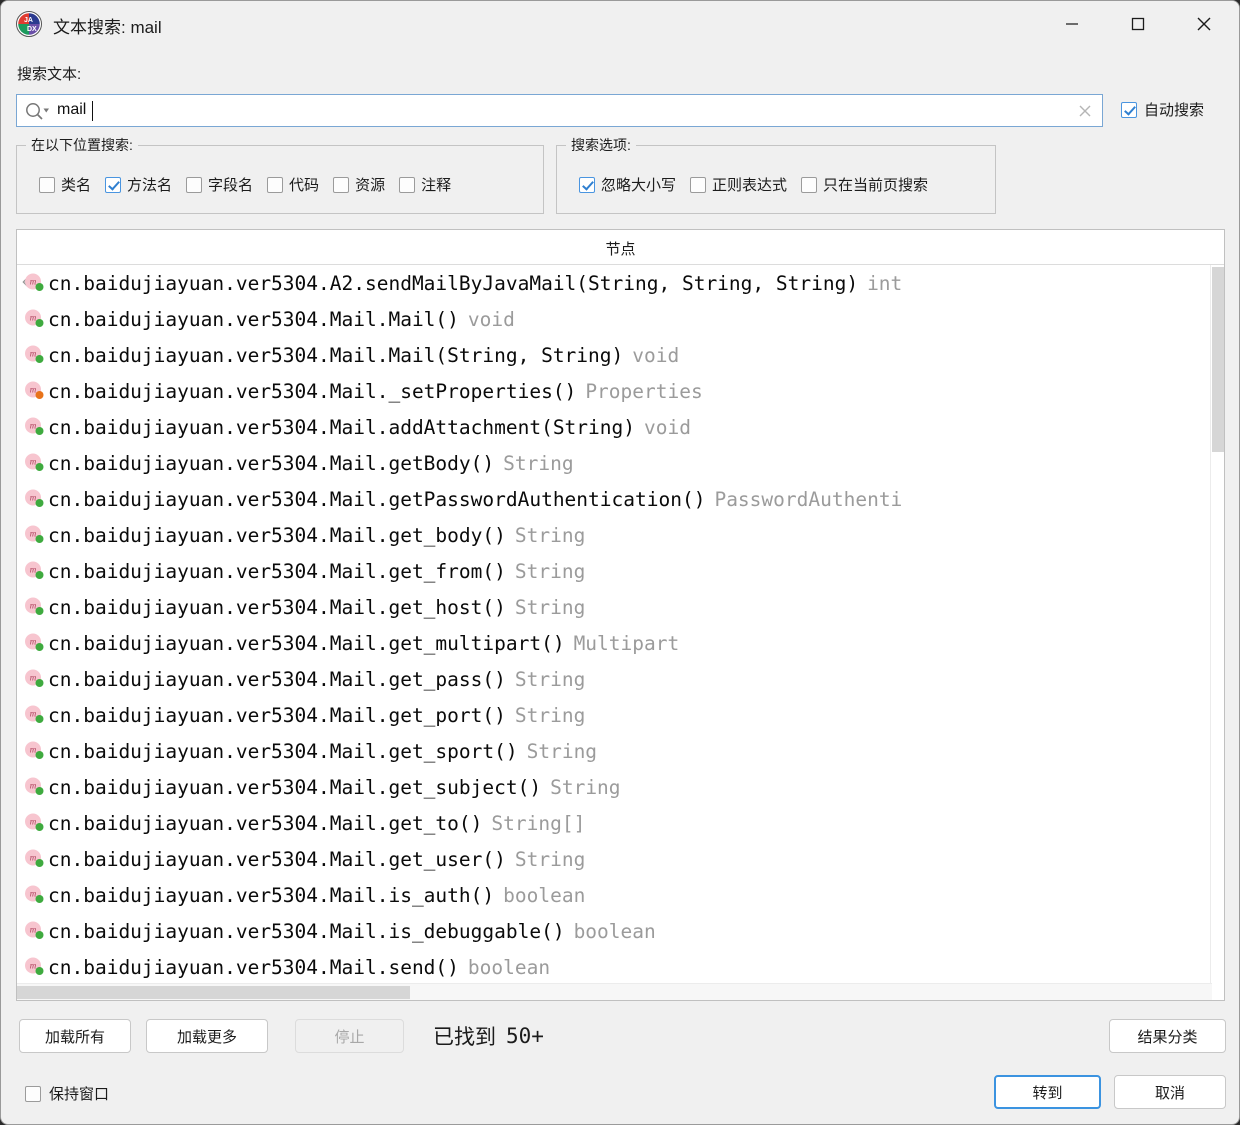  I want to click on scope-checkbox-code: 代码, so click(293, 184).